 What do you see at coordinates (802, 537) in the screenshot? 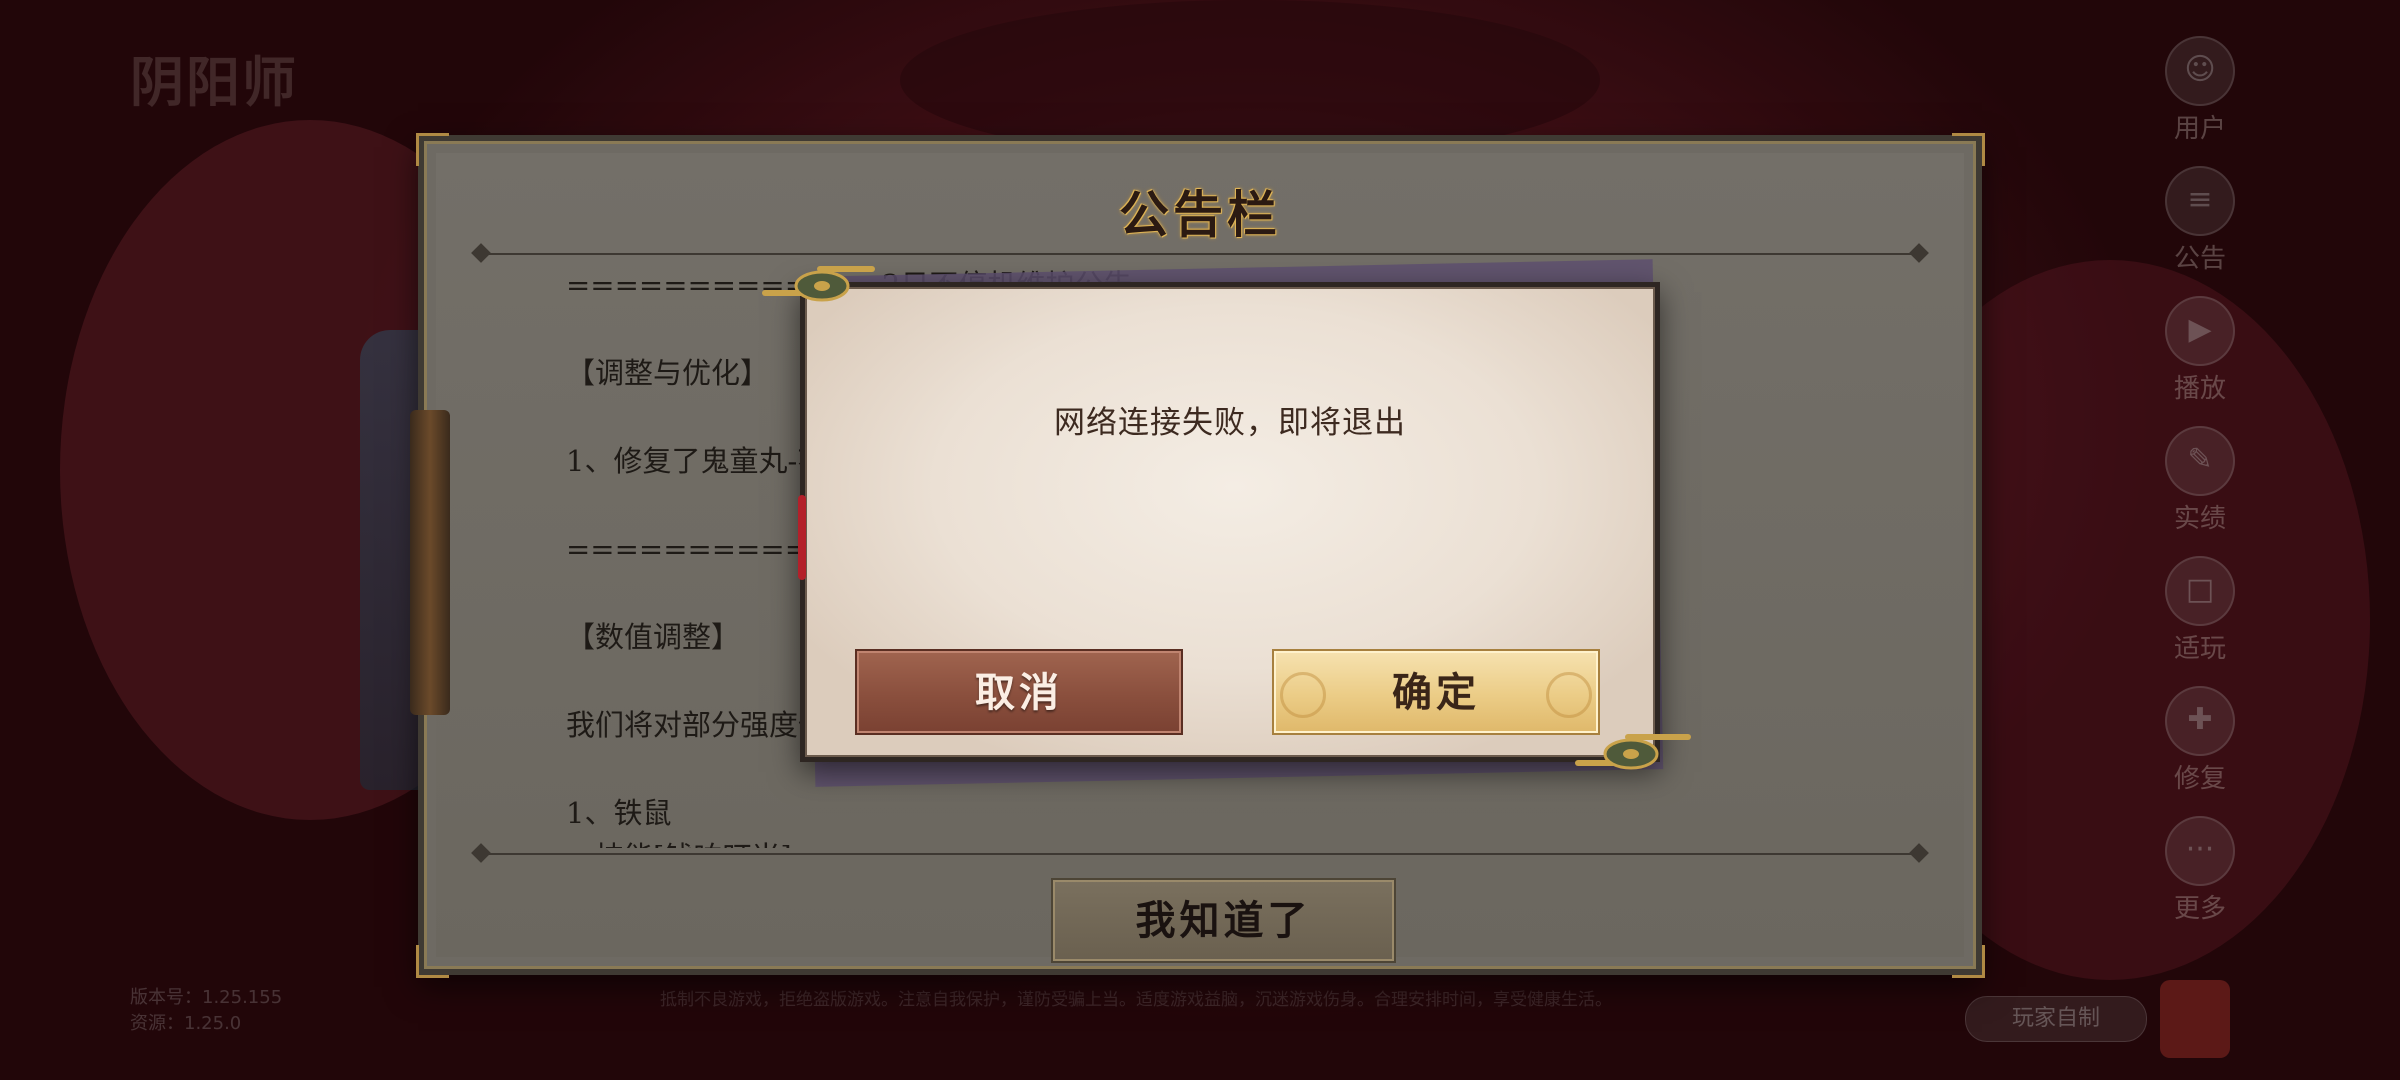
I see `red-cord-icon` at bounding box center [802, 537].